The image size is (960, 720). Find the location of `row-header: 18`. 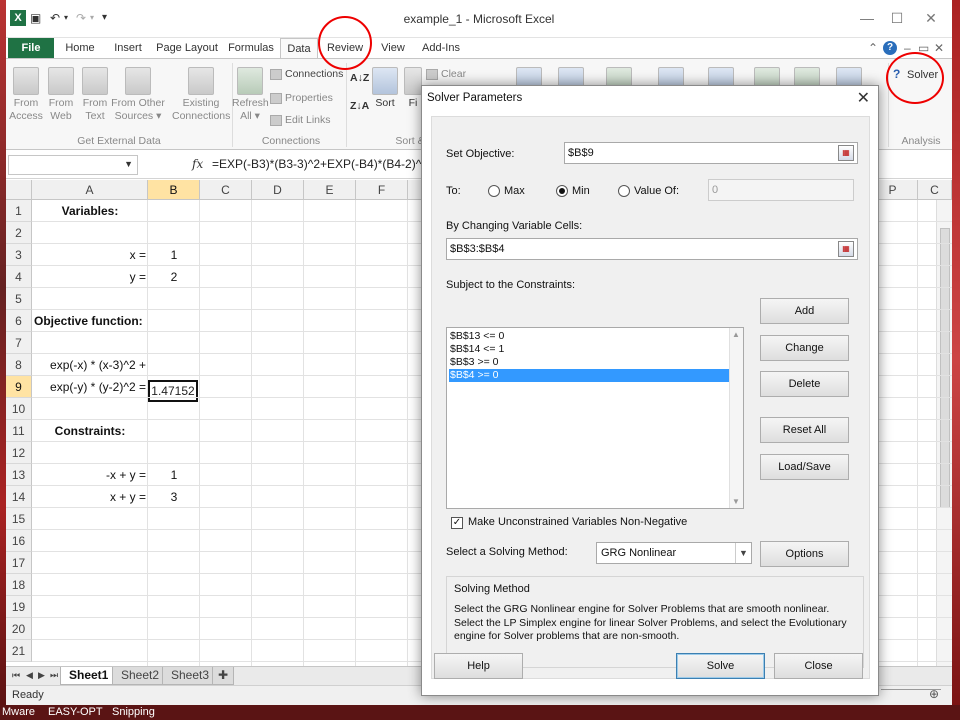

row-header: 18 is located at coordinates (19, 585).